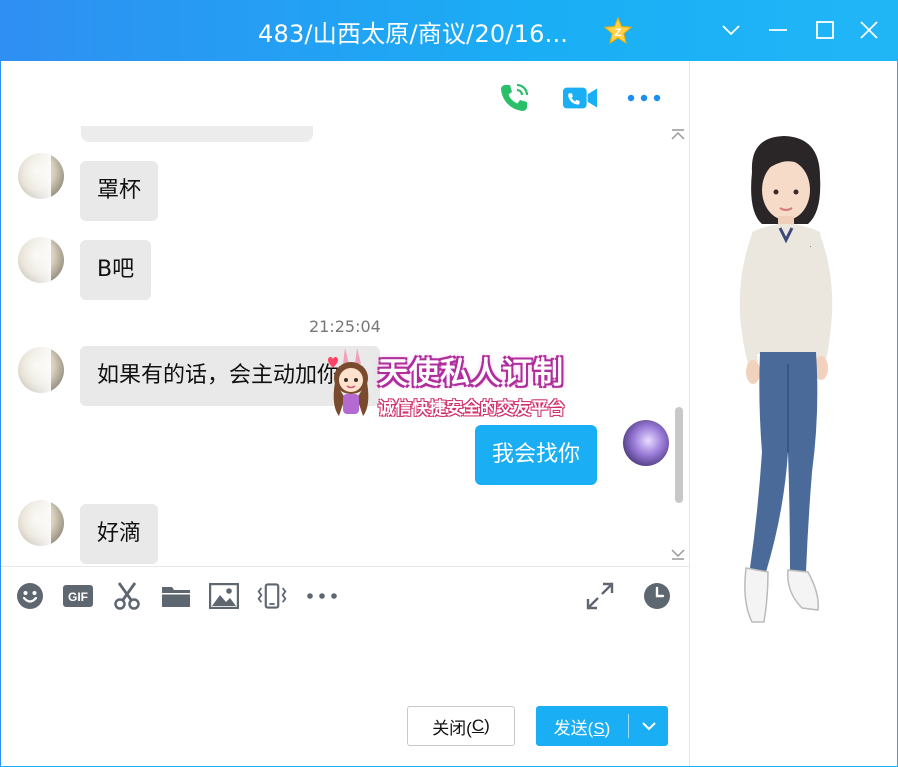 This screenshot has height=767, width=898. Describe the element at coordinates (678, 554) in the screenshot. I see `scroll-bottom-icon` at that location.